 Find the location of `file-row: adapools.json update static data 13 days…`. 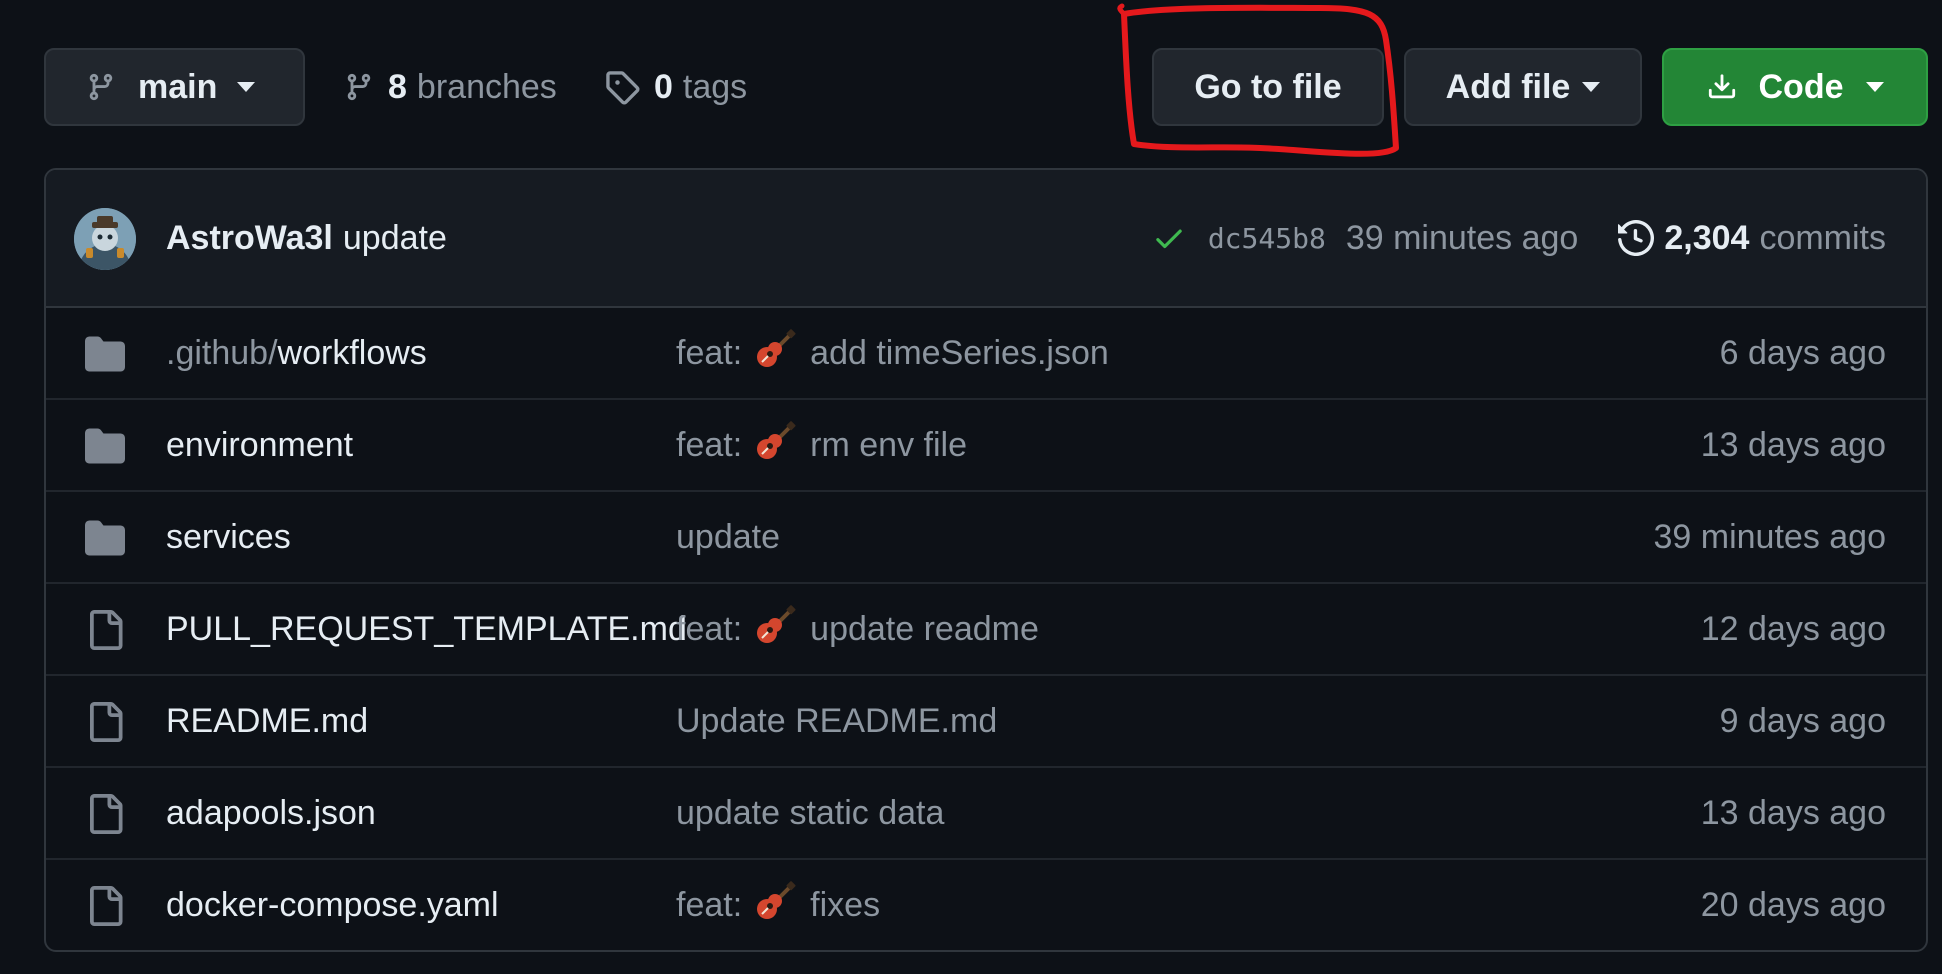

file-row: adapools.json update static data 13 days… is located at coordinates (986, 814).